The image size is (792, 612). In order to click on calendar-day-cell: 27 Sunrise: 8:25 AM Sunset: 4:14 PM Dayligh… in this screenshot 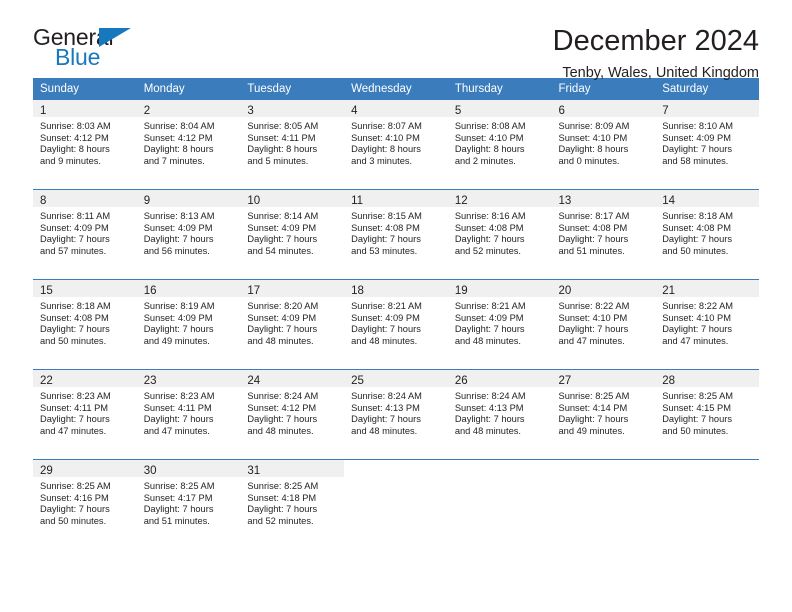, I will do `click(603, 414)`.